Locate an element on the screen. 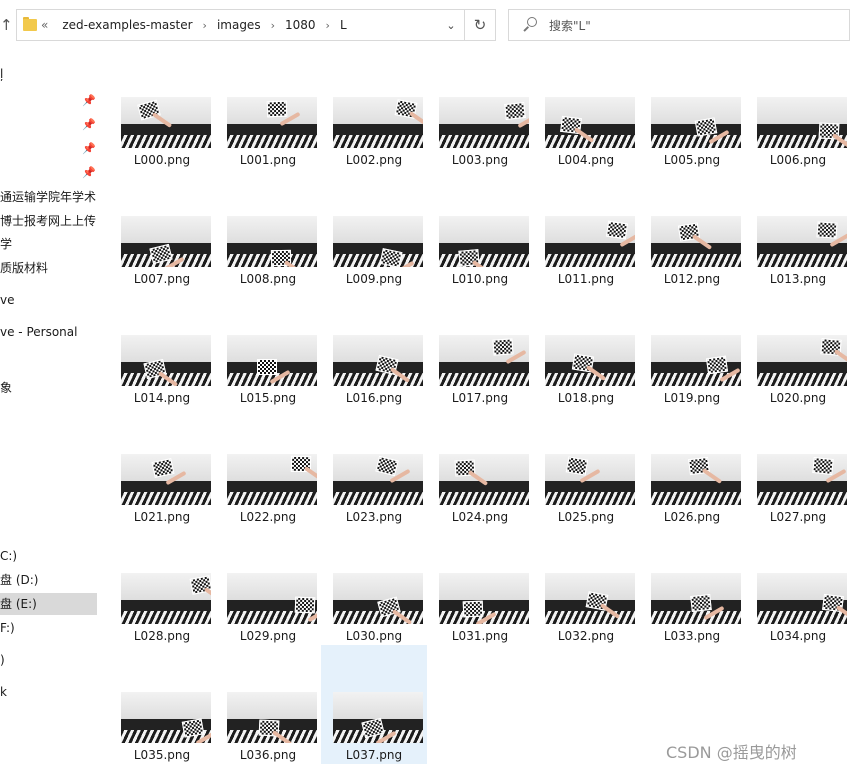 This screenshot has height=771, width=861. sidebar-item: ve - Personal is located at coordinates (48, 332).